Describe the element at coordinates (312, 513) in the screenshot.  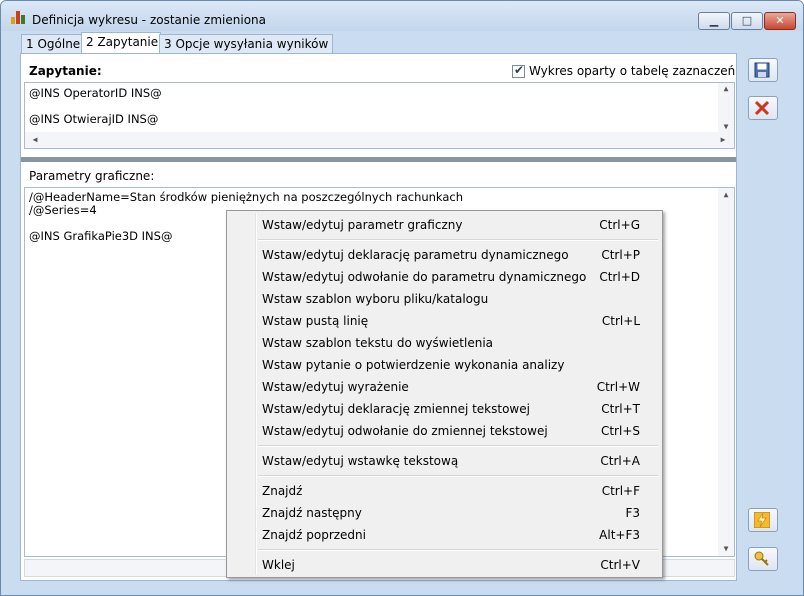
I see `menu-item-label: Znajdź następny` at that location.